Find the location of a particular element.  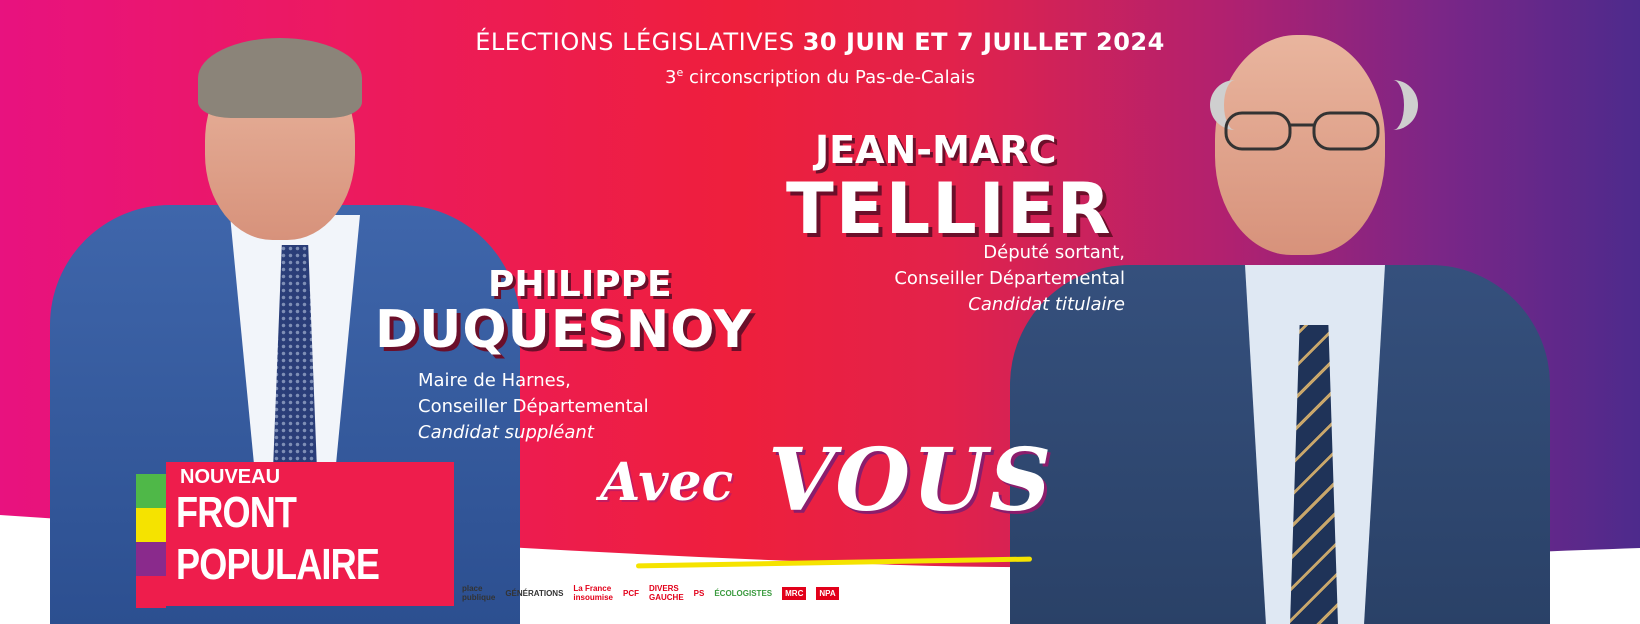

logo-ecologistes: ÉCOLOGISTES is located at coordinates (743, 593).